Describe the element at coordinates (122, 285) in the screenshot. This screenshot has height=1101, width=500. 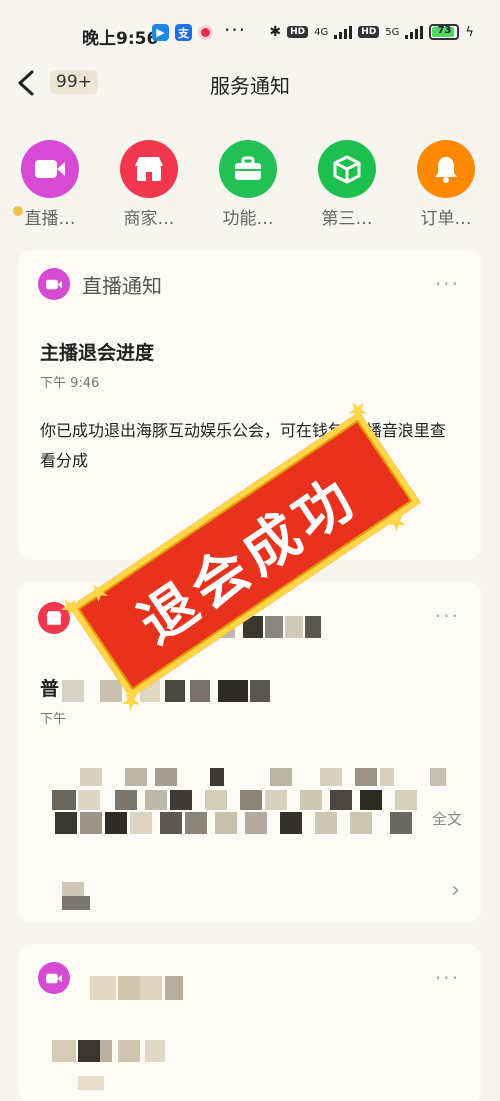
I see `card-source: 直播通知` at that location.